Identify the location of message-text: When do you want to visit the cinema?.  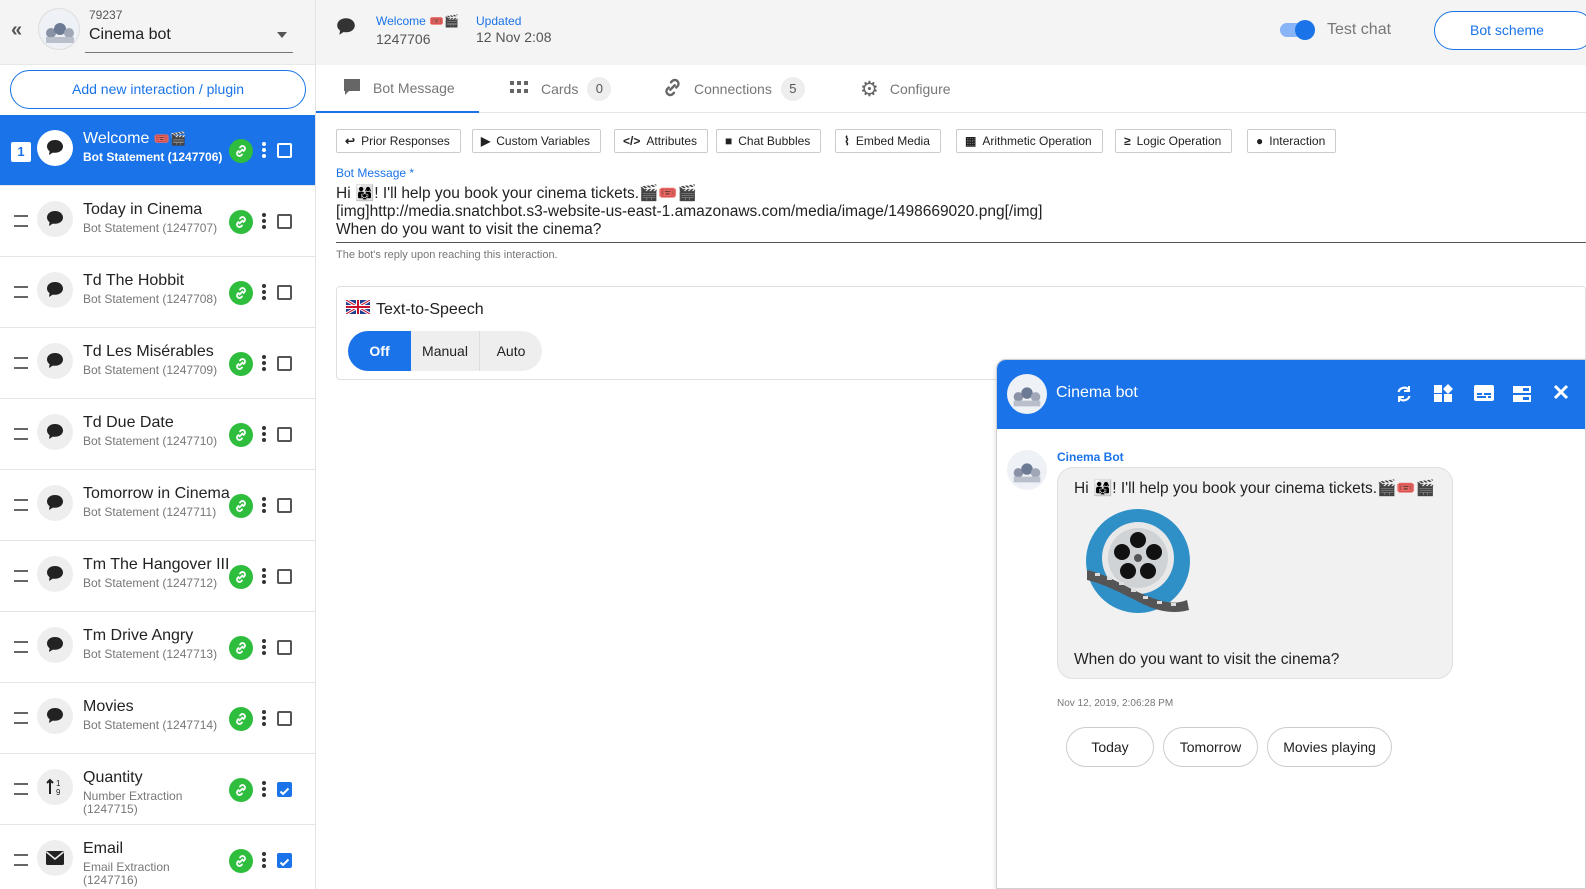
(1207, 659).